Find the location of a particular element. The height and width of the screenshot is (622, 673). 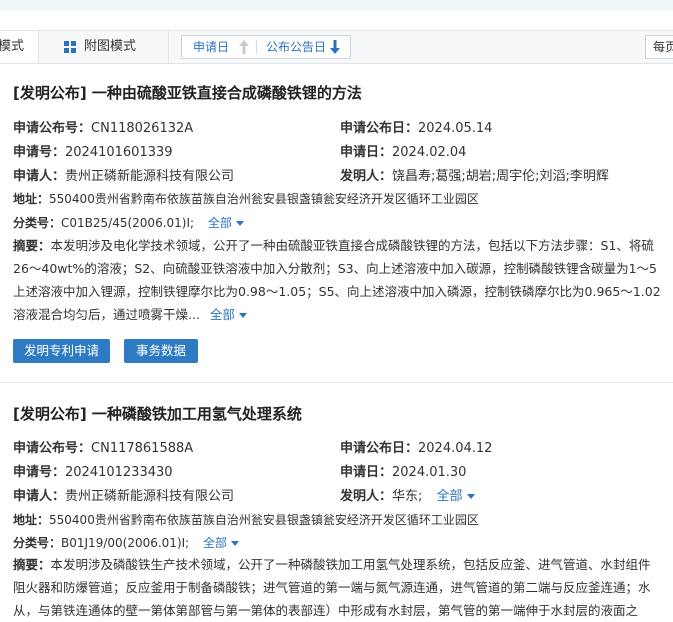

sort-by-application-date-button: 申请日 is located at coordinates (211, 47).